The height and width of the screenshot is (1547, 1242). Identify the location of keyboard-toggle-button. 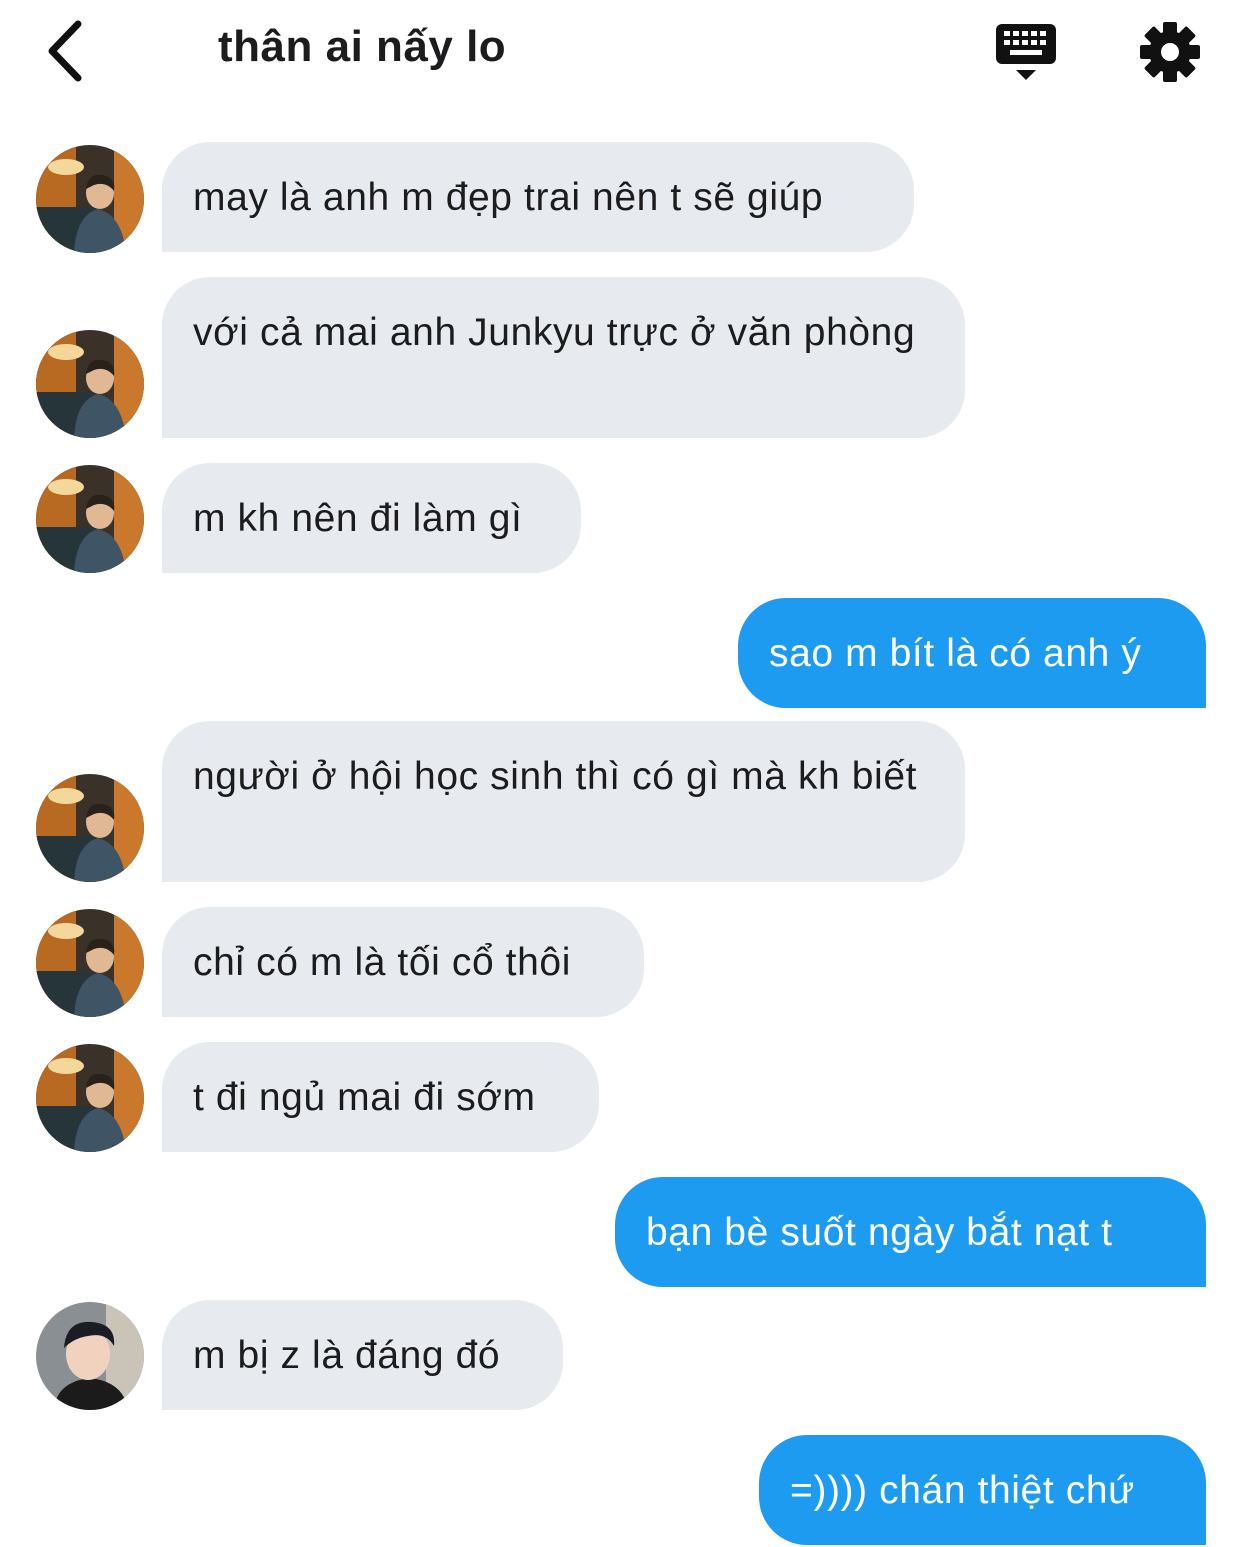
(1026, 53).